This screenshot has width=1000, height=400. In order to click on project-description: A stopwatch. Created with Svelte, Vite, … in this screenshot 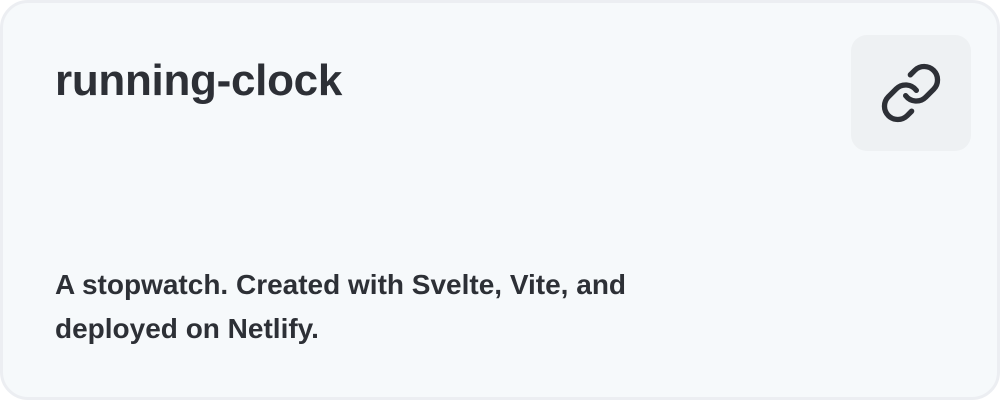, I will do `click(341, 306)`.